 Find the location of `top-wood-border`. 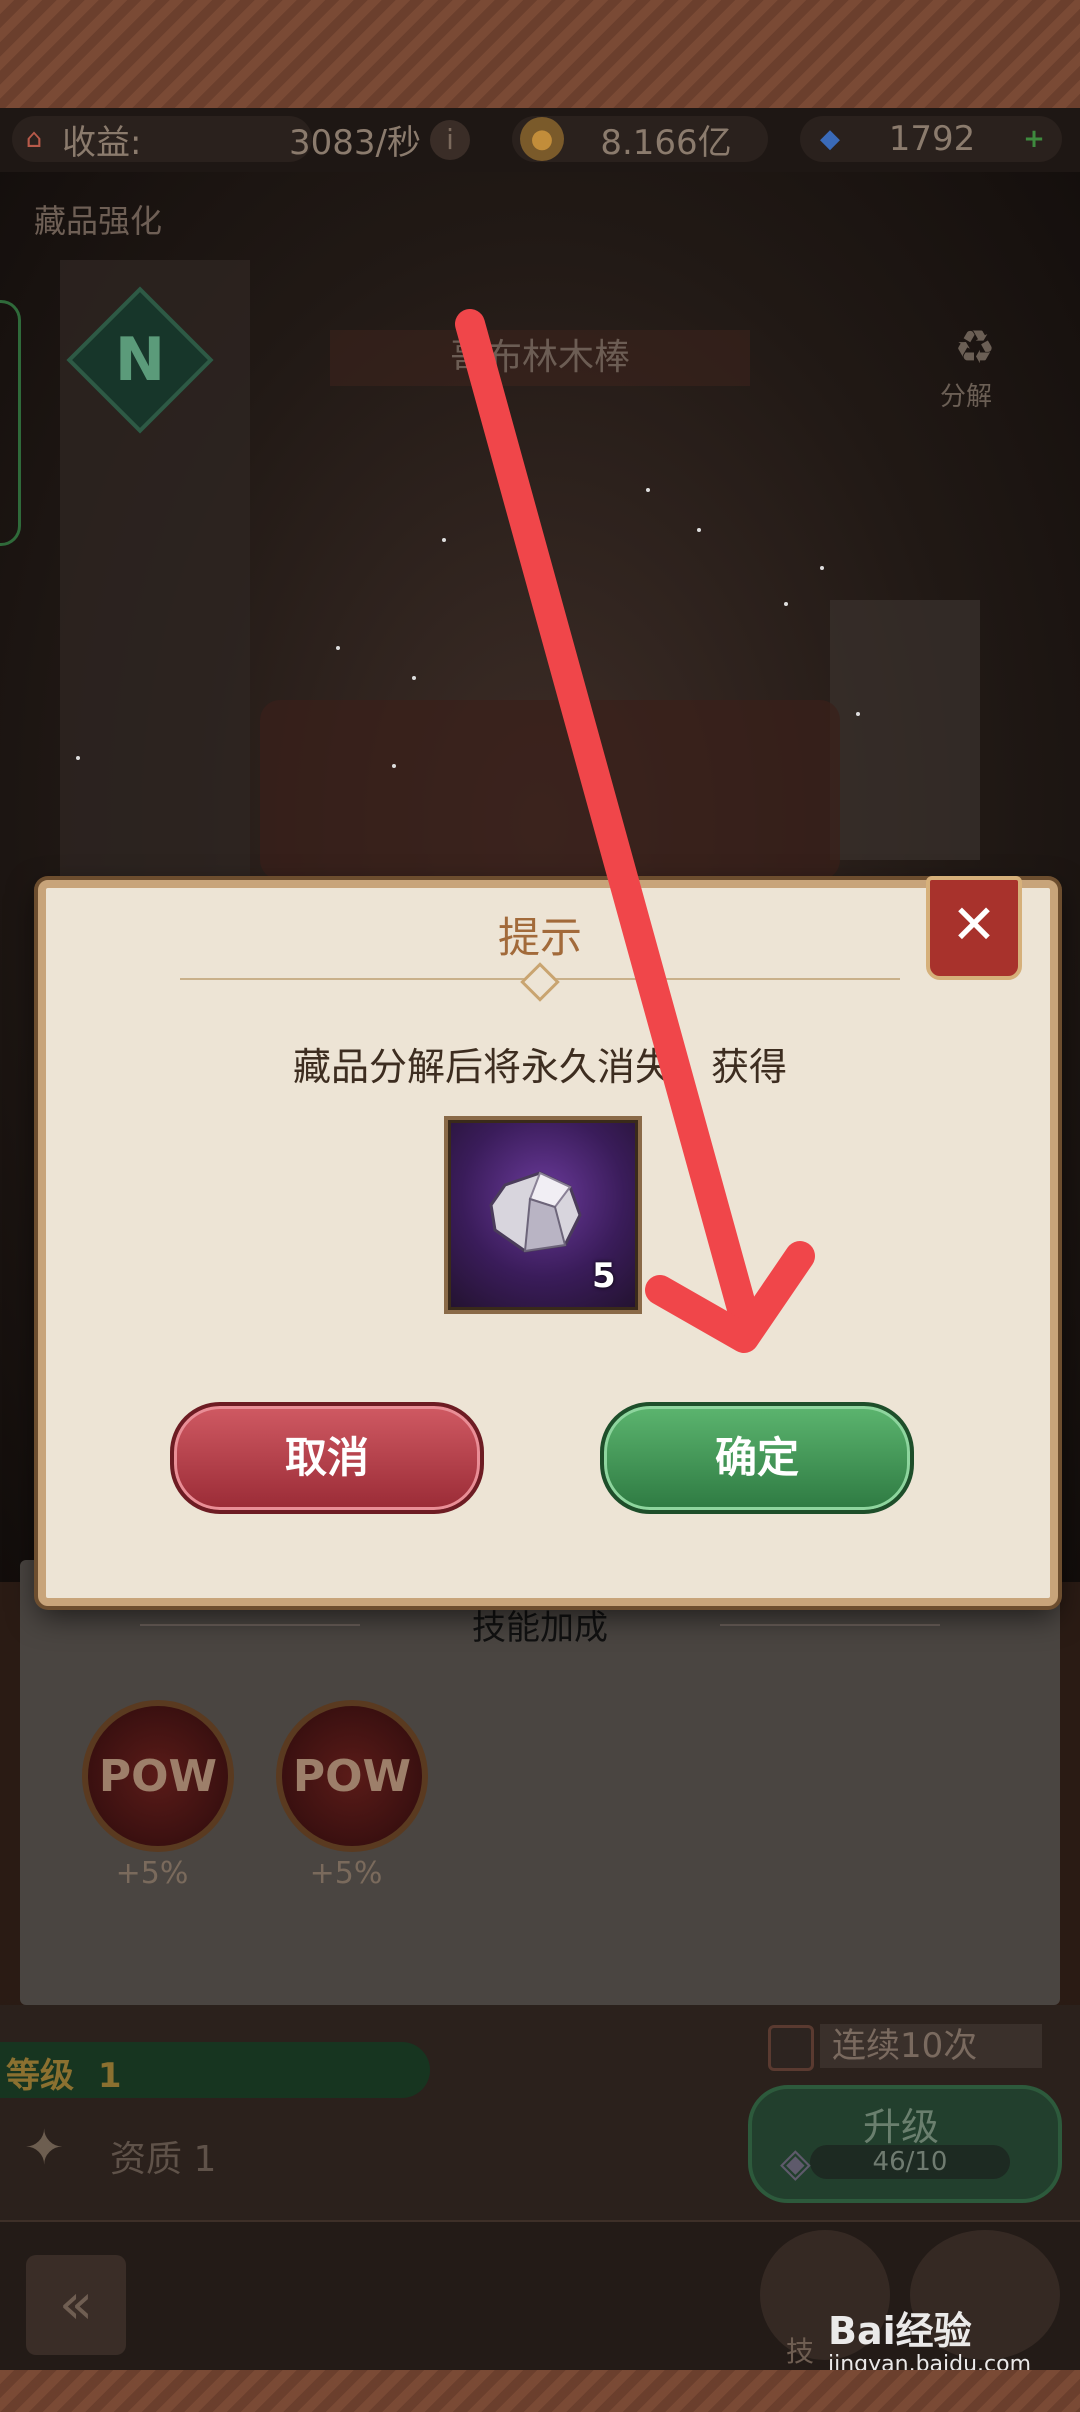

top-wood-border is located at coordinates (540, 56).